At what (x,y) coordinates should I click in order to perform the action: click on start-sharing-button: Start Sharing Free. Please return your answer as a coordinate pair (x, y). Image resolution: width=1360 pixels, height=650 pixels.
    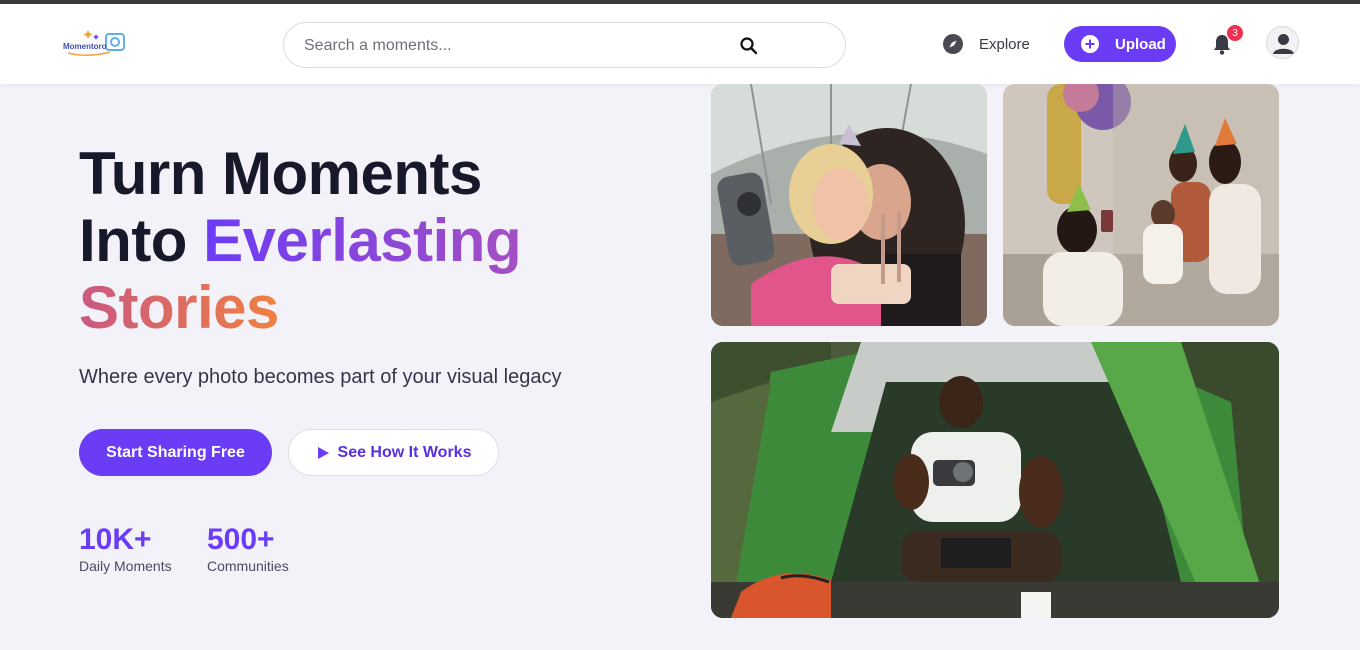
    Looking at the image, I should click on (175, 452).